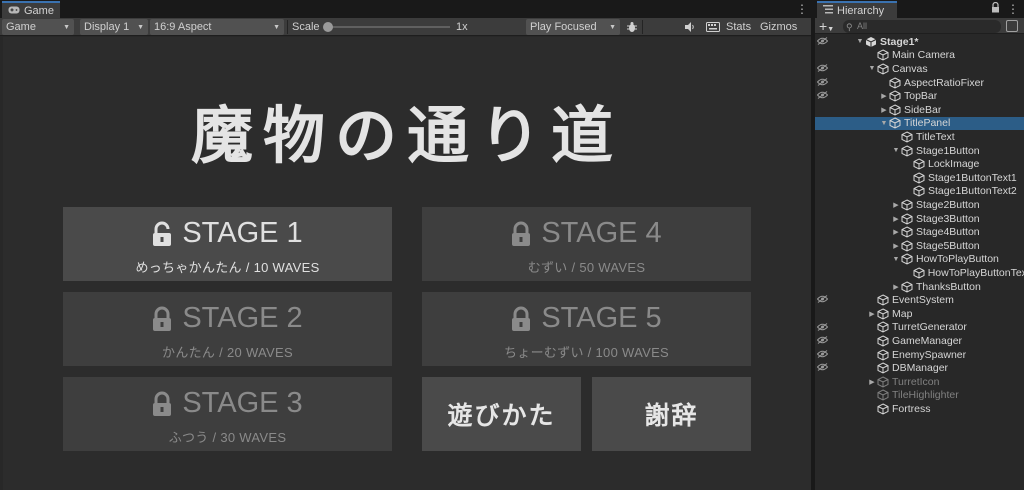  I want to click on hierarchy-item: Fortress, so click(919, 409).